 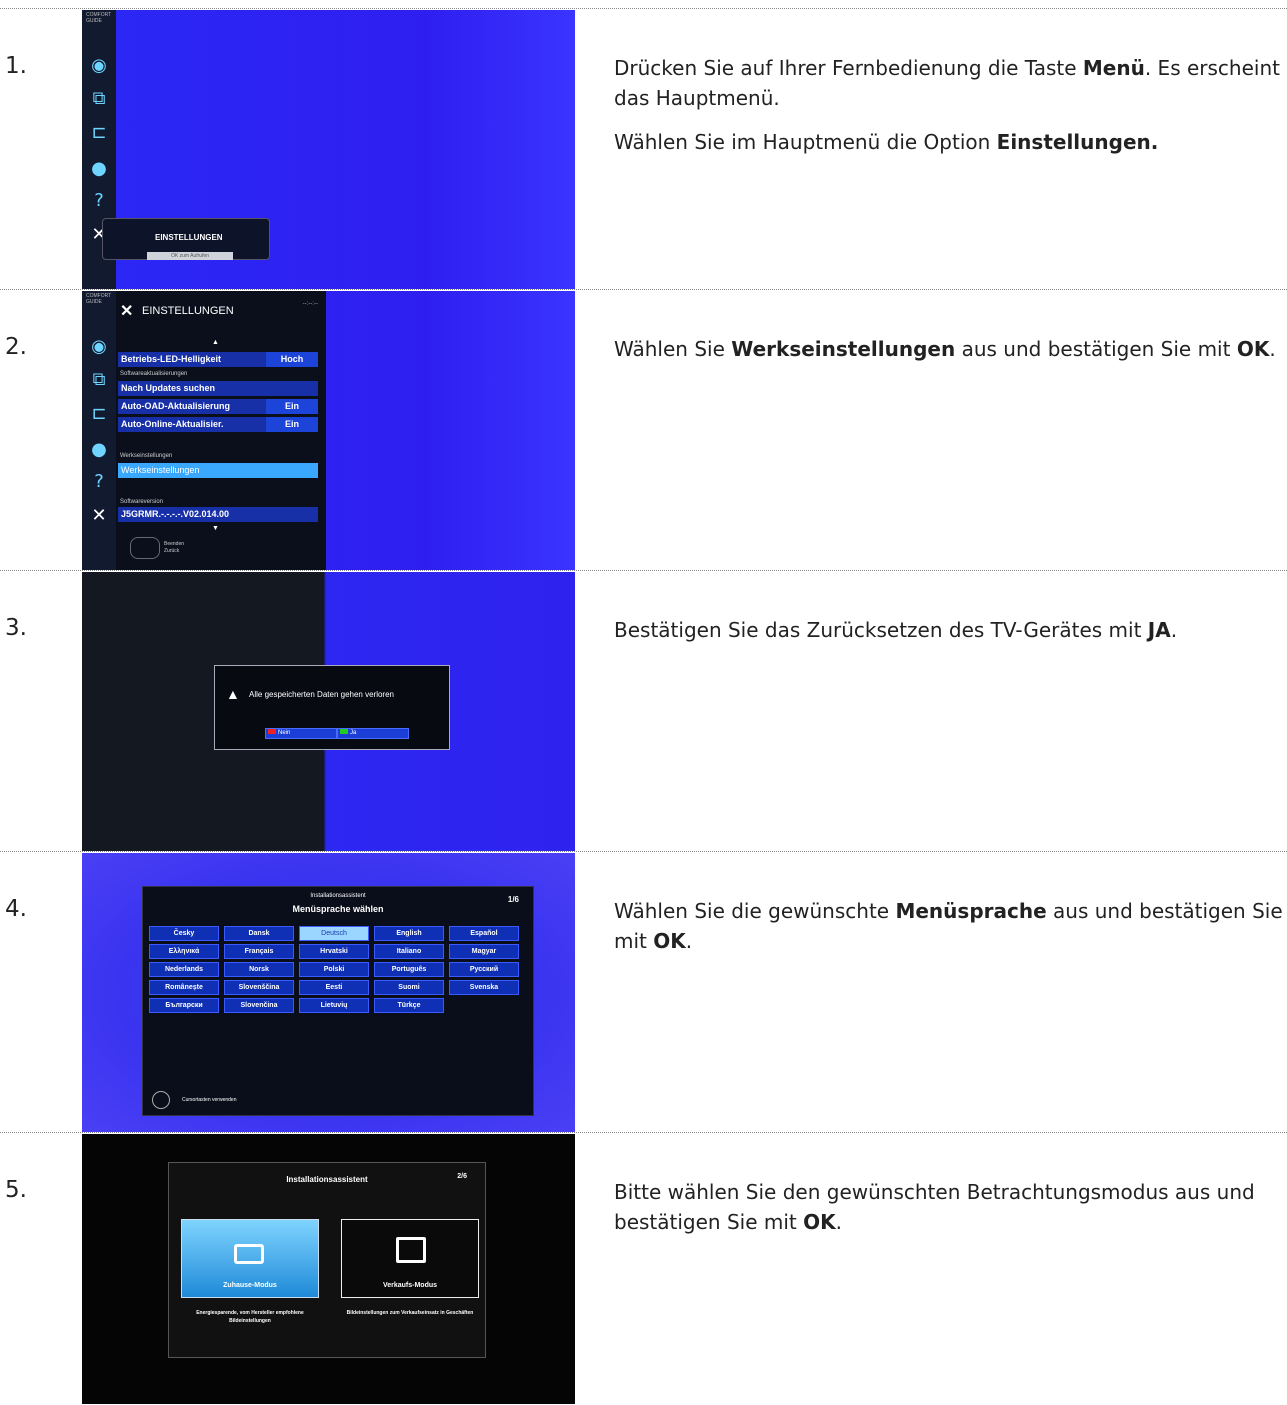 What do you see at coordinates (184, 987) in the screenshot?
I see `language-option: Românește` at bounding box center [184, 987].